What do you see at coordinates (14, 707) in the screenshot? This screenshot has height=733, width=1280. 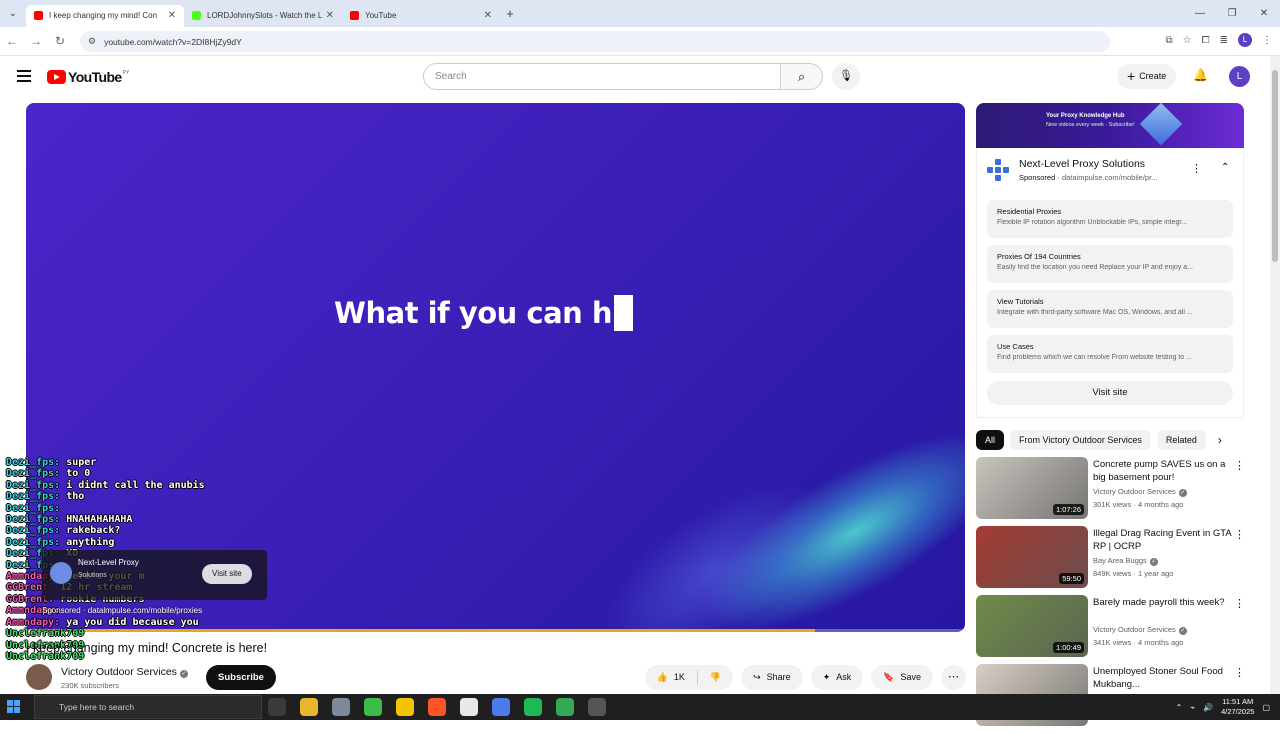 I see `windows-start-icon` at bounding box center [14, 707].